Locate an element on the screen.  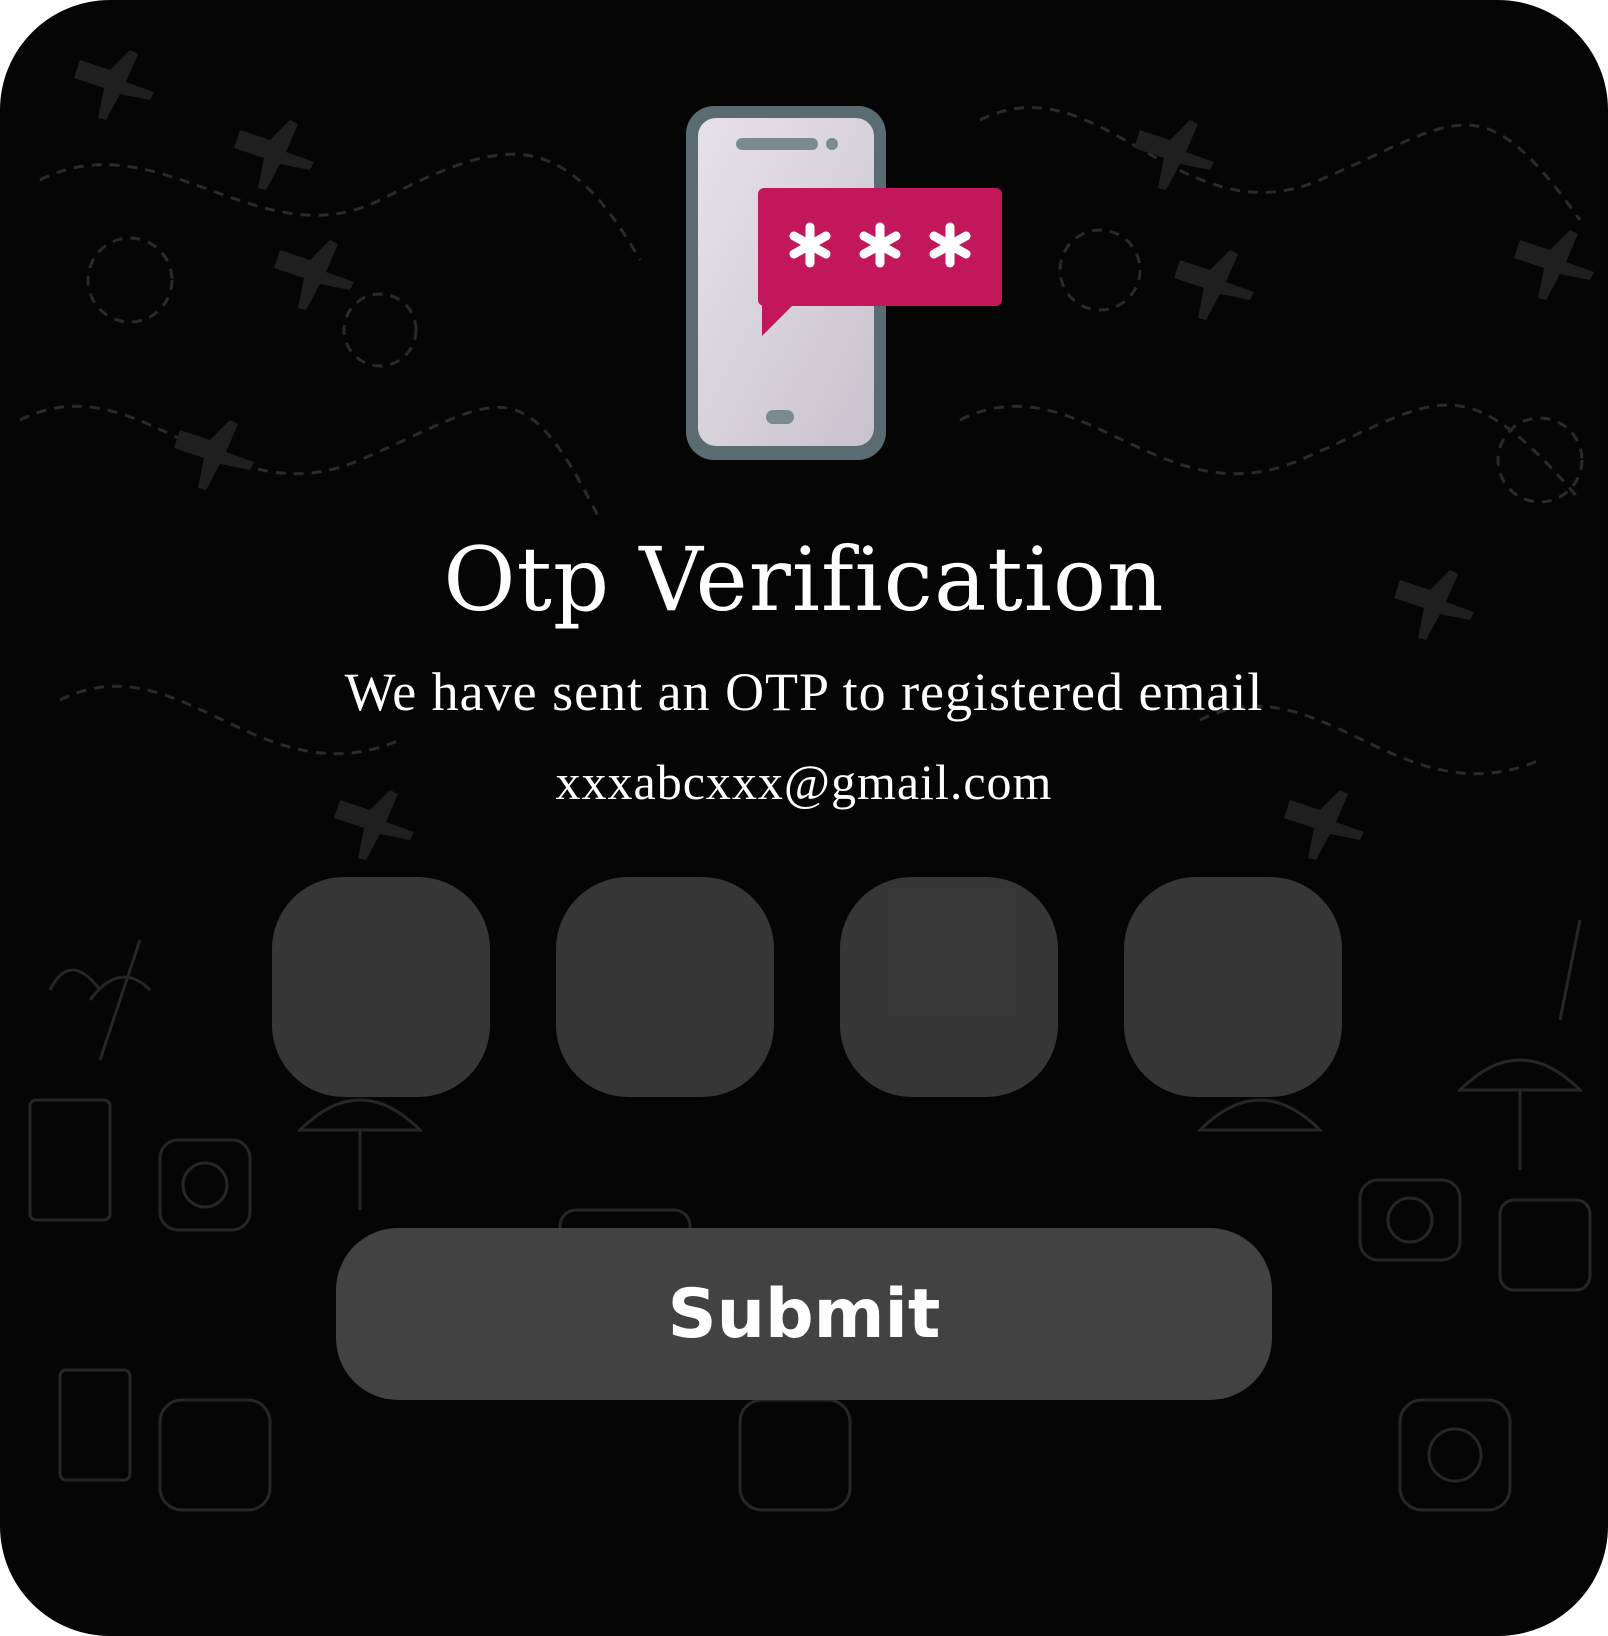
submit-button: Submit is located at coordinates (804, 1314).